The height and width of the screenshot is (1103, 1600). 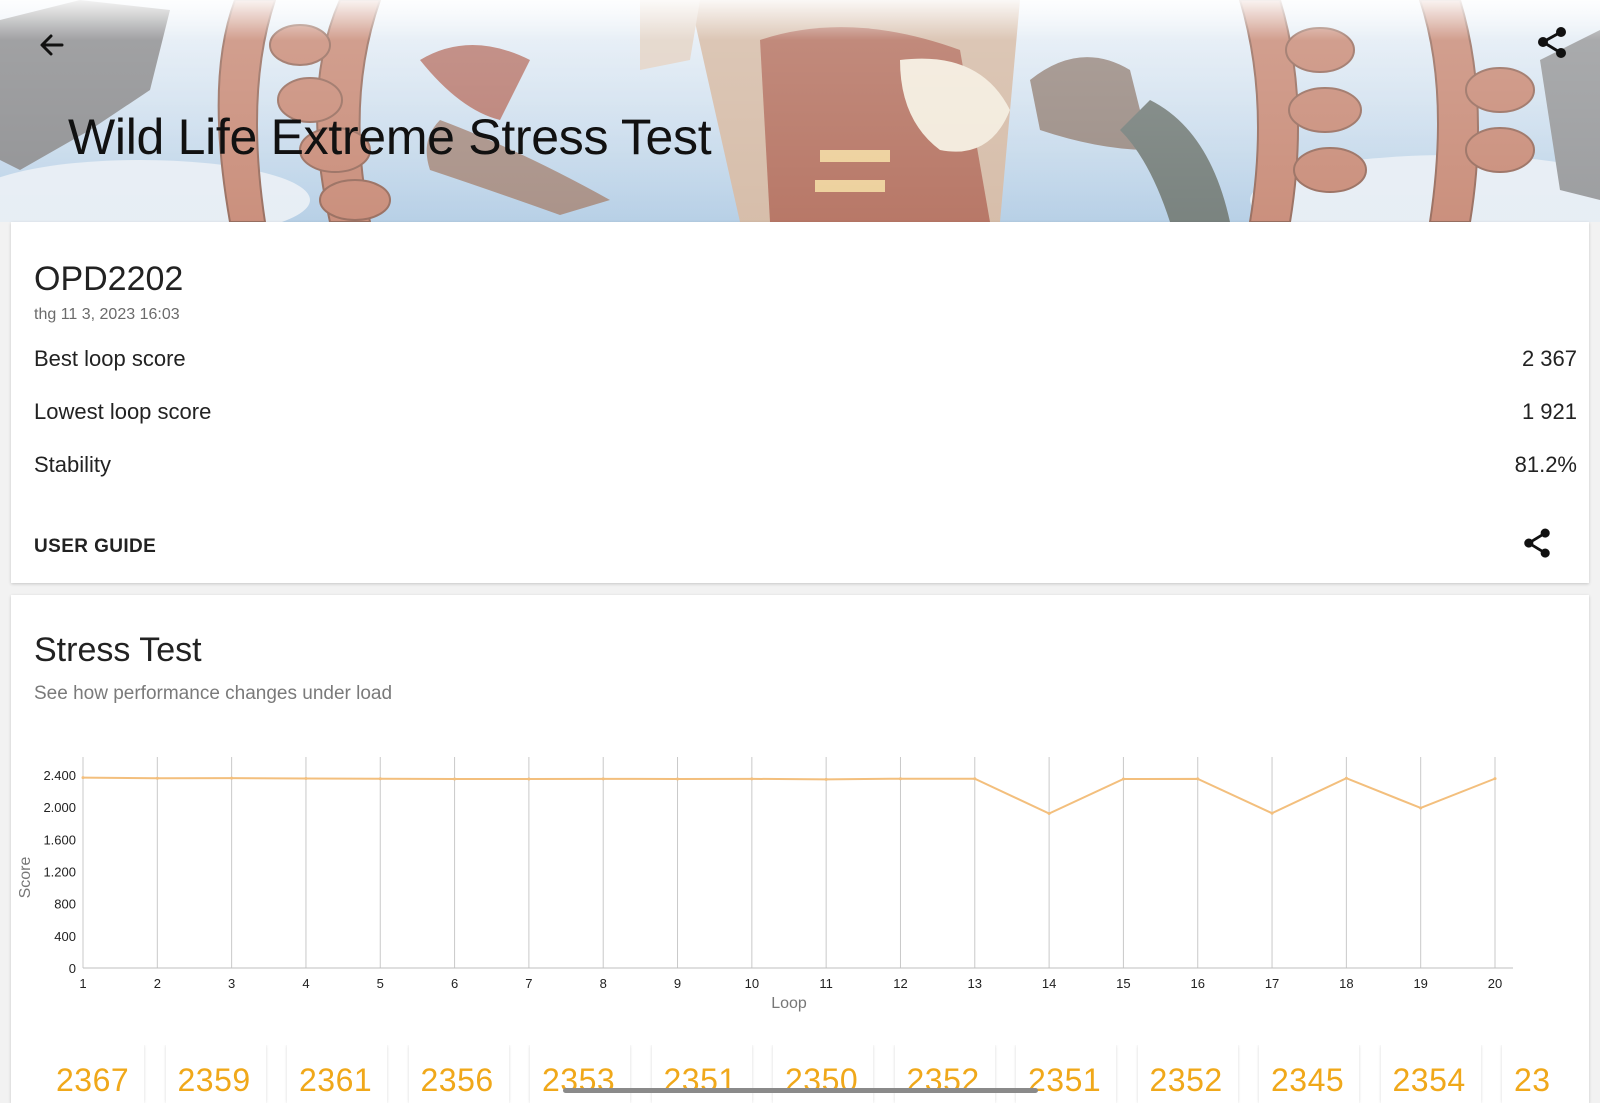 What do you see at coordinates (603, 983) in the screenshot?
I see `x-tick-label: 8` at bounding box center [603, 983].